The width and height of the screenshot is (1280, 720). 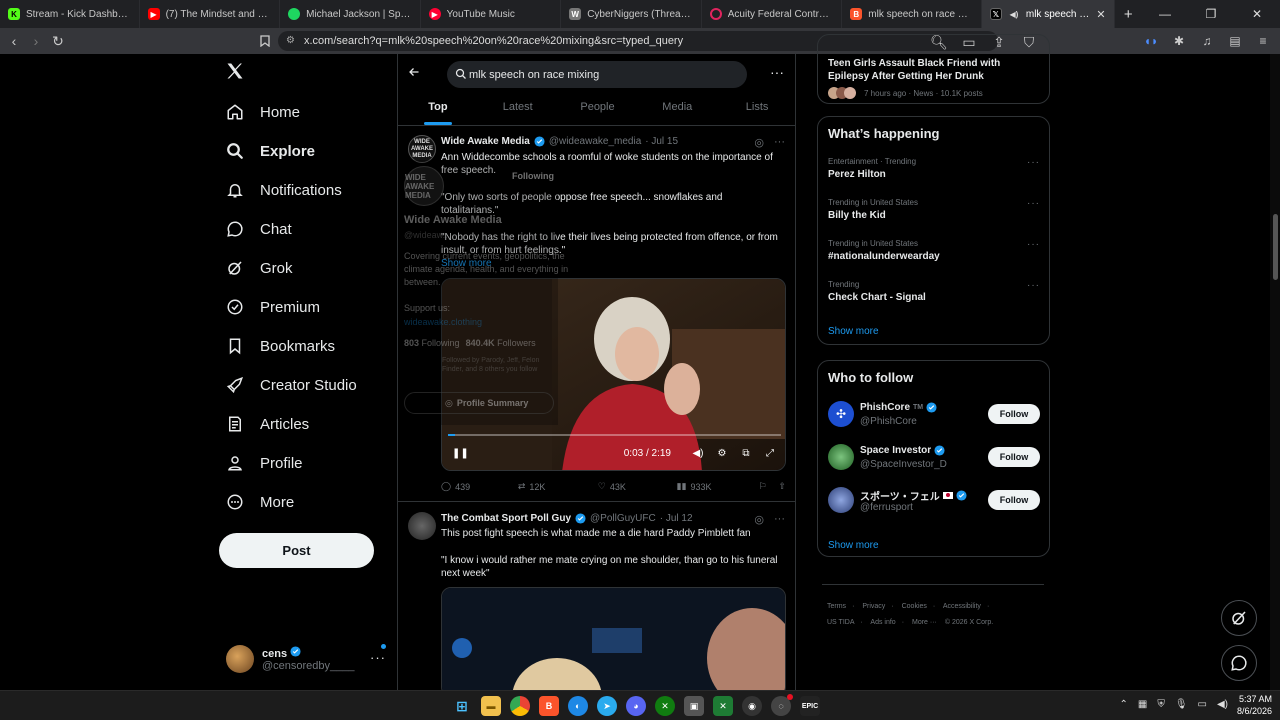 What do you see at coordinates (1222, 704) in the screenshot?
I see `speaker-icon: ◀)` at bounding box center [1222, 704].